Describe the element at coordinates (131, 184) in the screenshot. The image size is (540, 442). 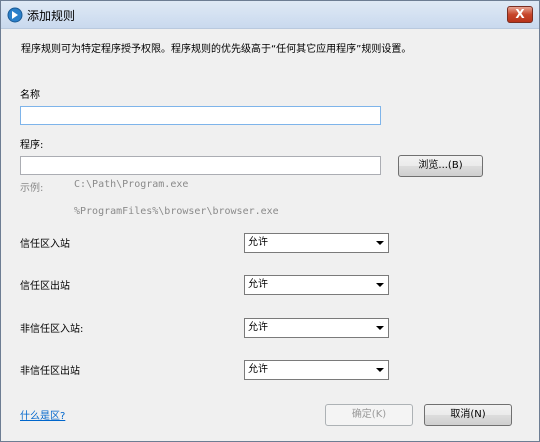
I see `example-path-1: C:\Path\Program.exe` at that location.